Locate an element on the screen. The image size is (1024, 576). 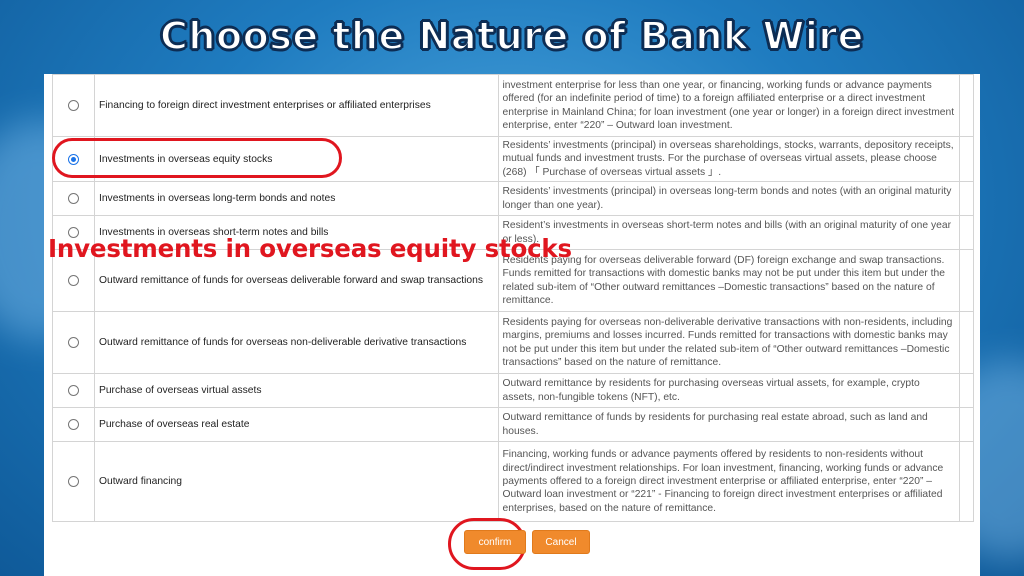
option-label: Purchase of overseas virtual assets is located at coordinates (296, 391).